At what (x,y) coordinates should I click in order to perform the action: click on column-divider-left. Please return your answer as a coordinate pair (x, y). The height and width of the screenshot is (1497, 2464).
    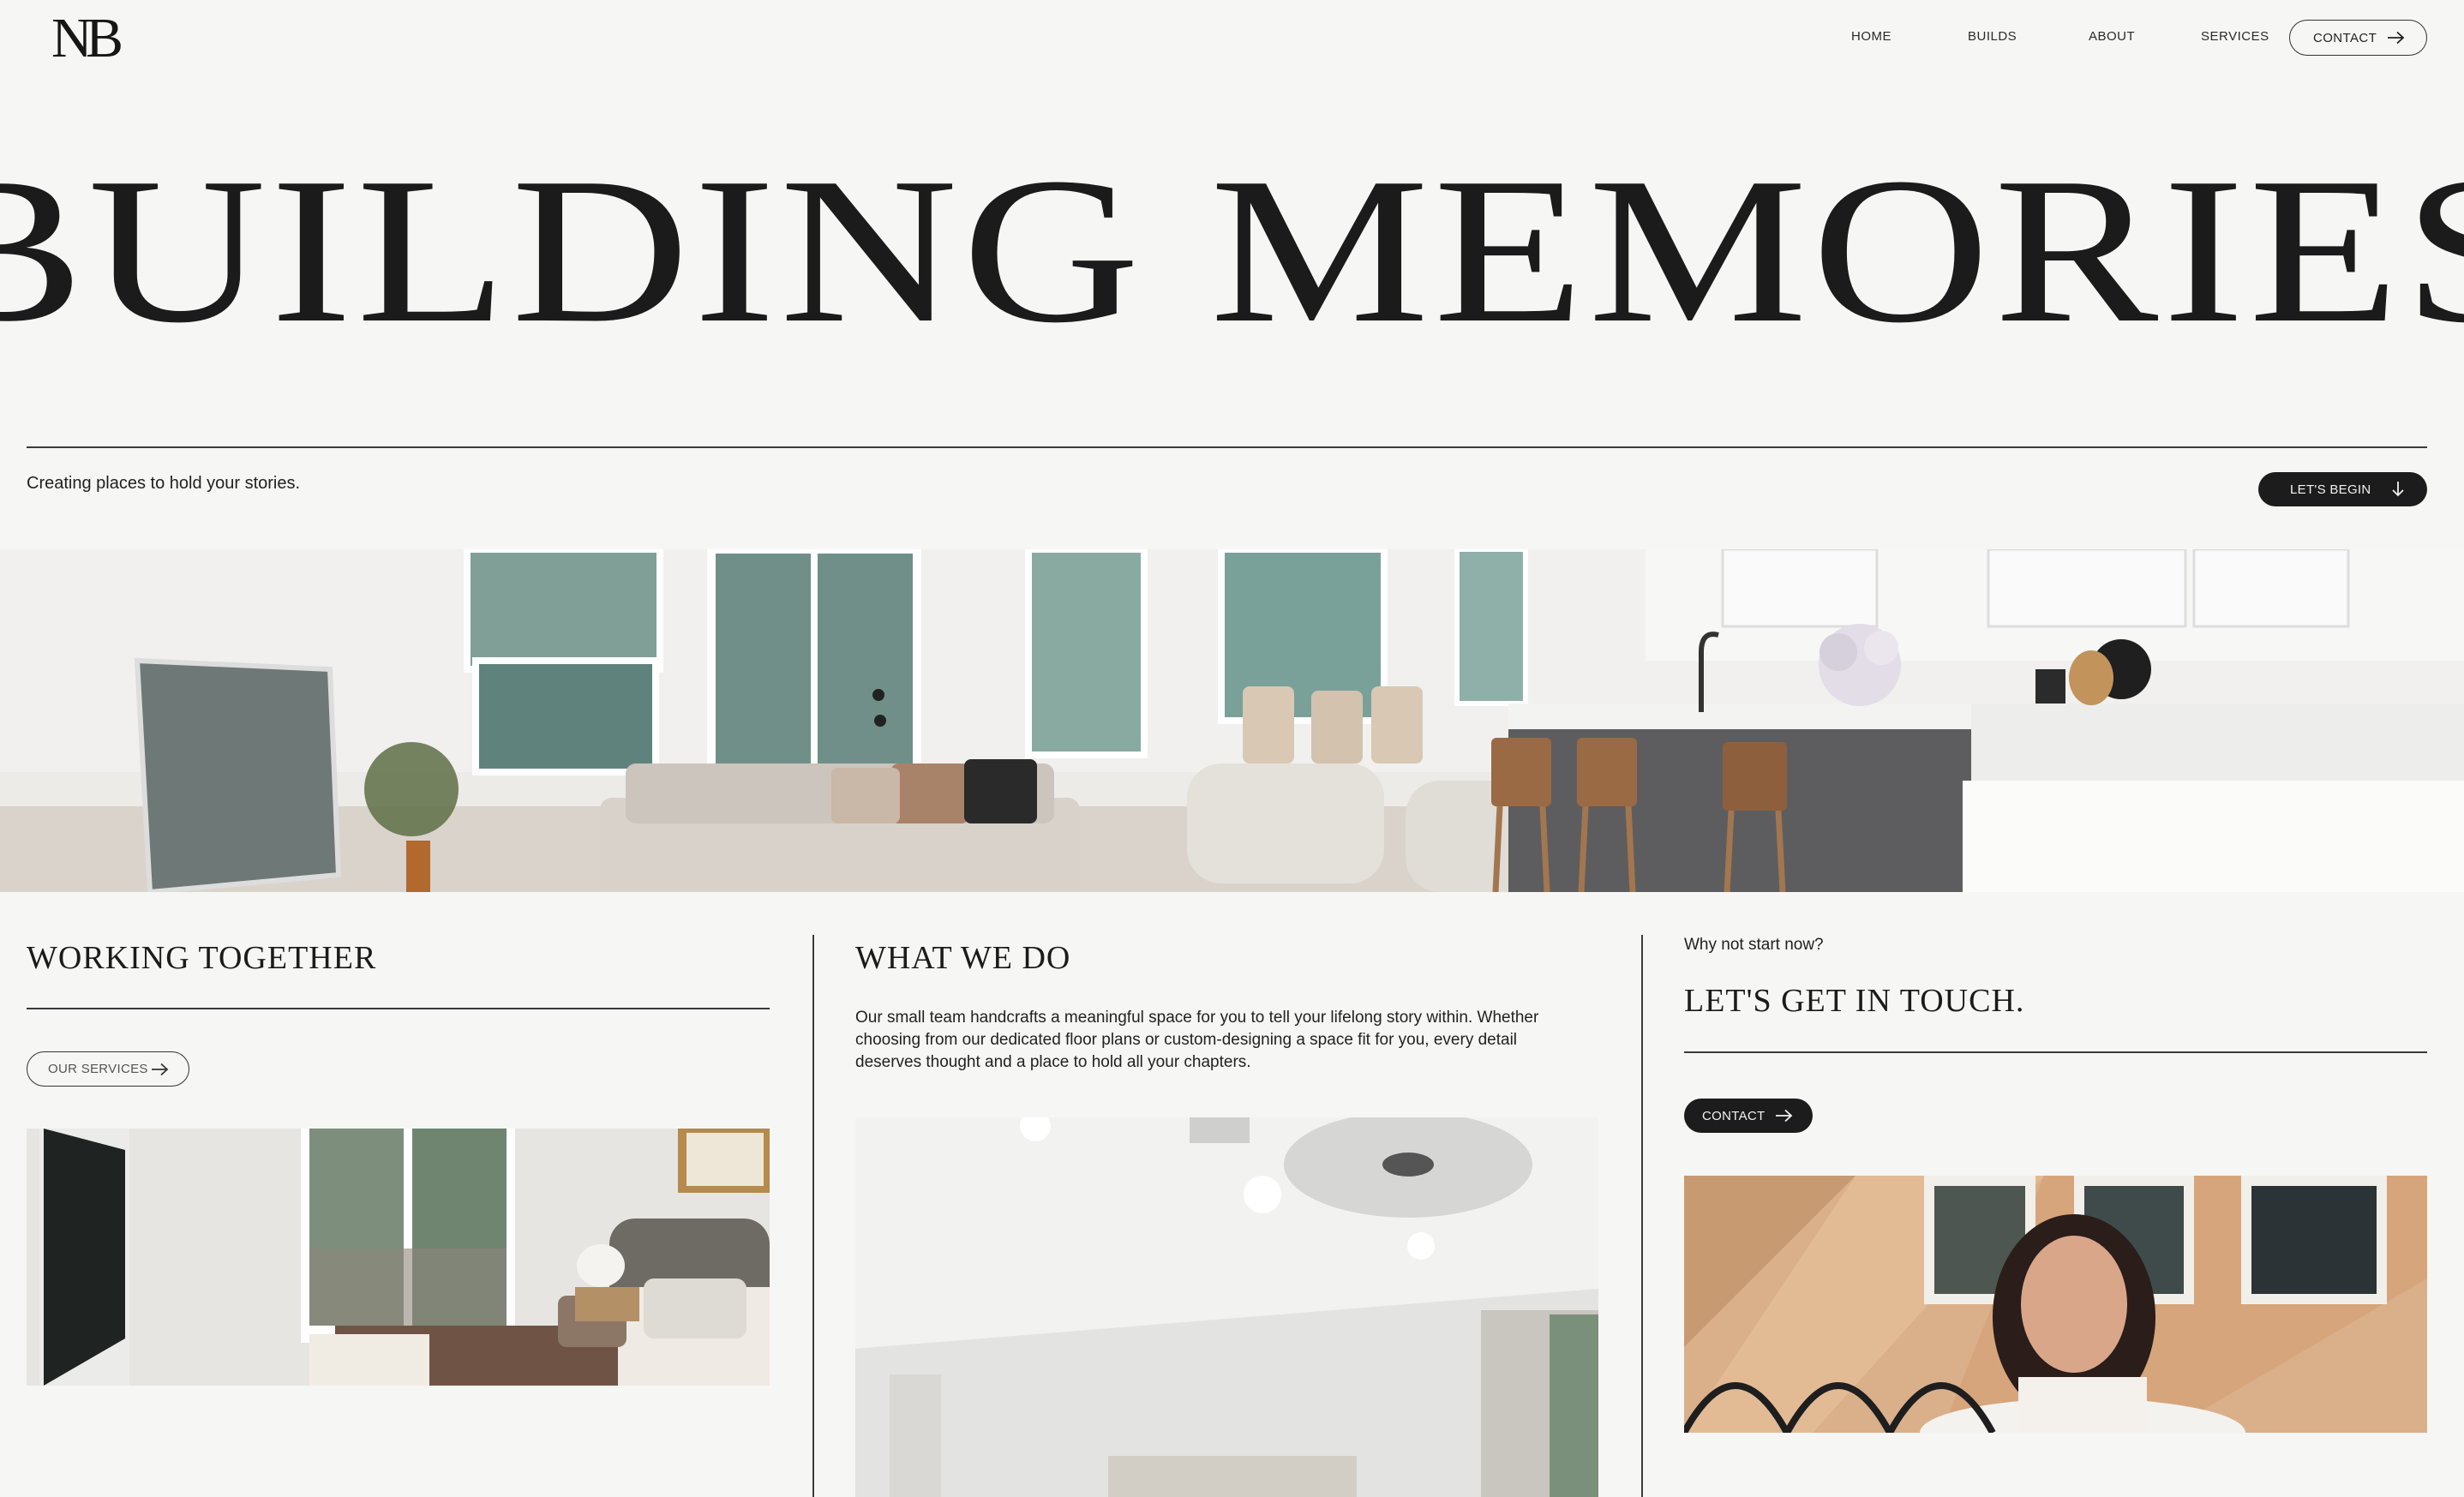
    Looking at the image, I should click on (813, 1216).